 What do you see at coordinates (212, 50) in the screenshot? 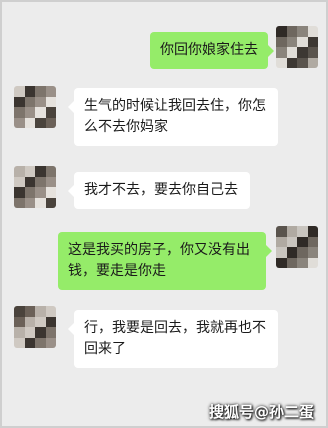
I see `message-bubble-outgoing: 你回你娘家住去` at bounding box center [212, 50].